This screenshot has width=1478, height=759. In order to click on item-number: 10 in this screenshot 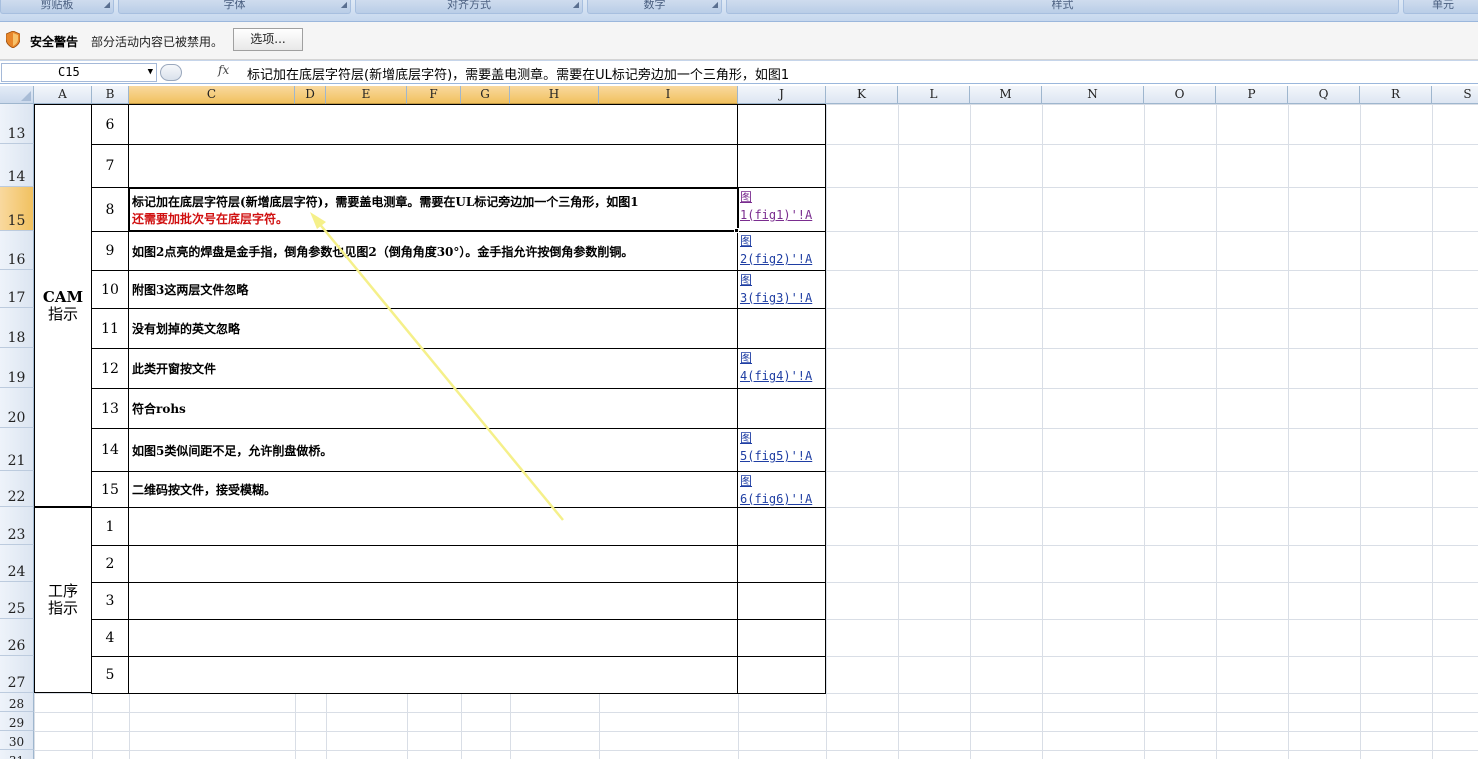, I will do `click(110, 289)`.